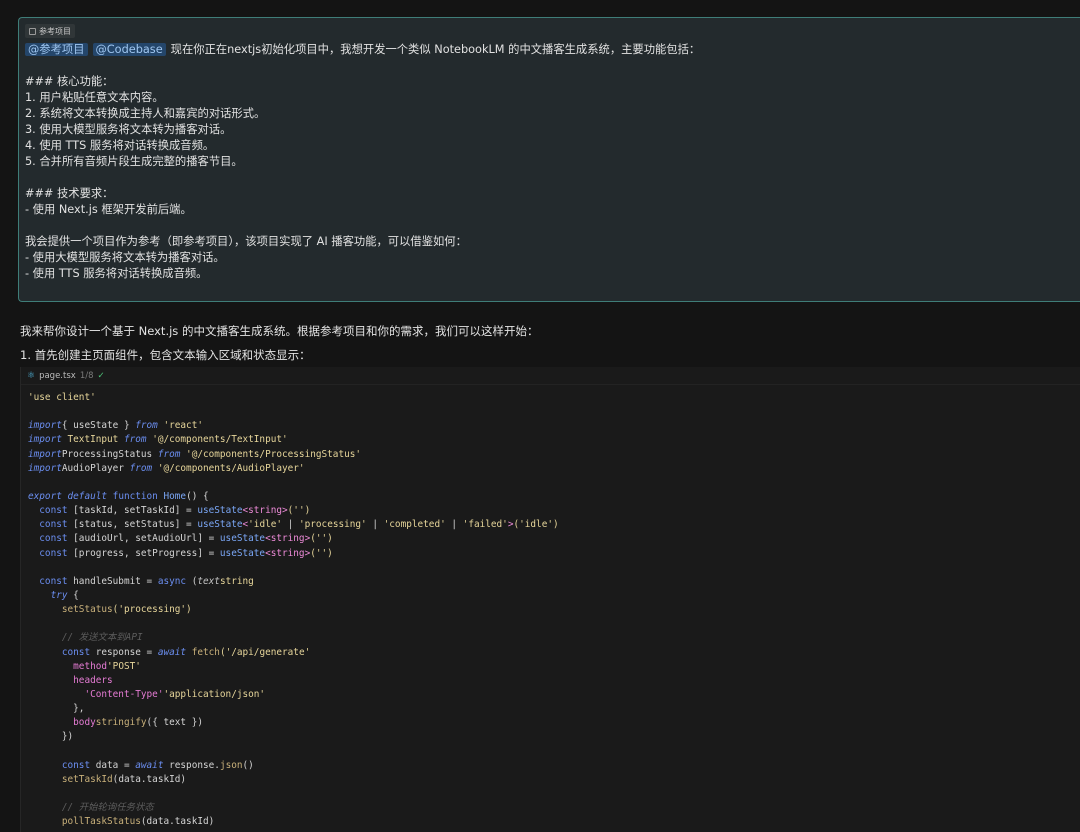 The height and width of the screenshot is (832, 1080). Describe the element at coordinates (51, 595) in the screenshot. I see `code-token: try` at that location.